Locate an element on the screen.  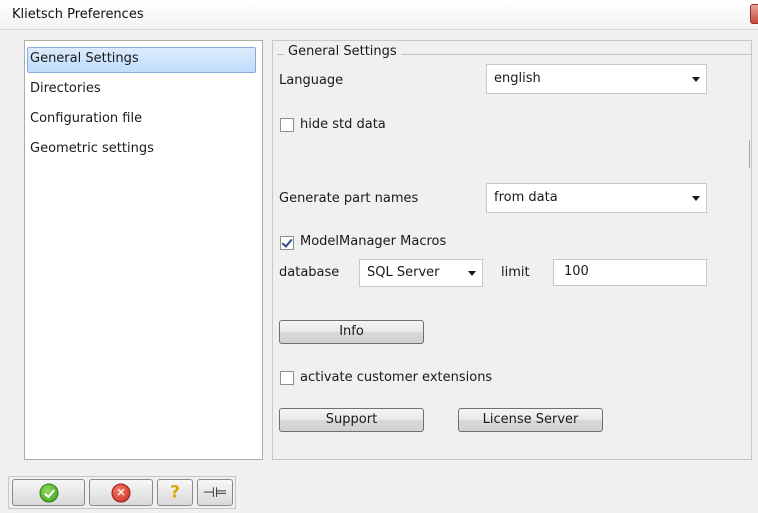
support-button: Support is located at coordinates (351, 420).